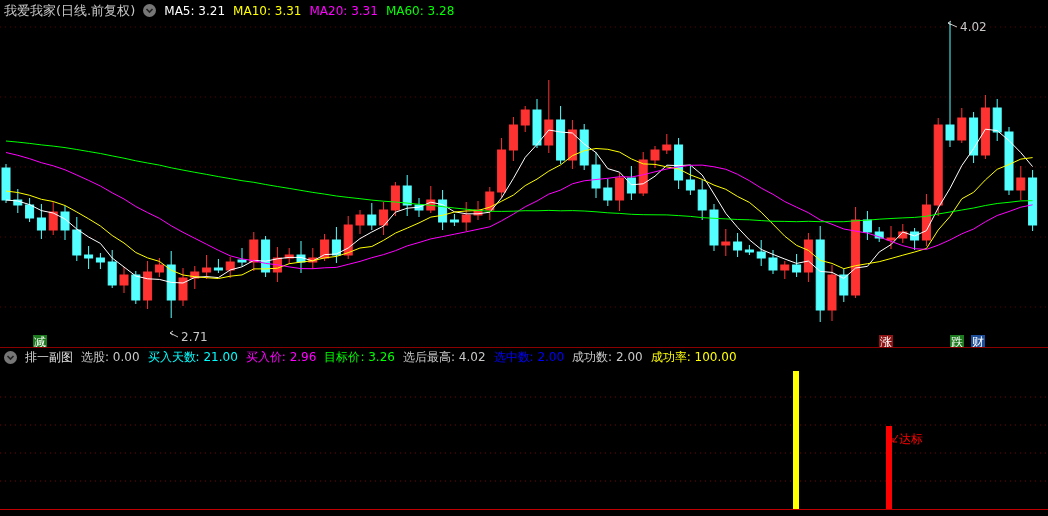 The height and width of the screenshot is (516, 1048). I want to click on indicator-stat: 买入价: 2.96, so click(281, 357).